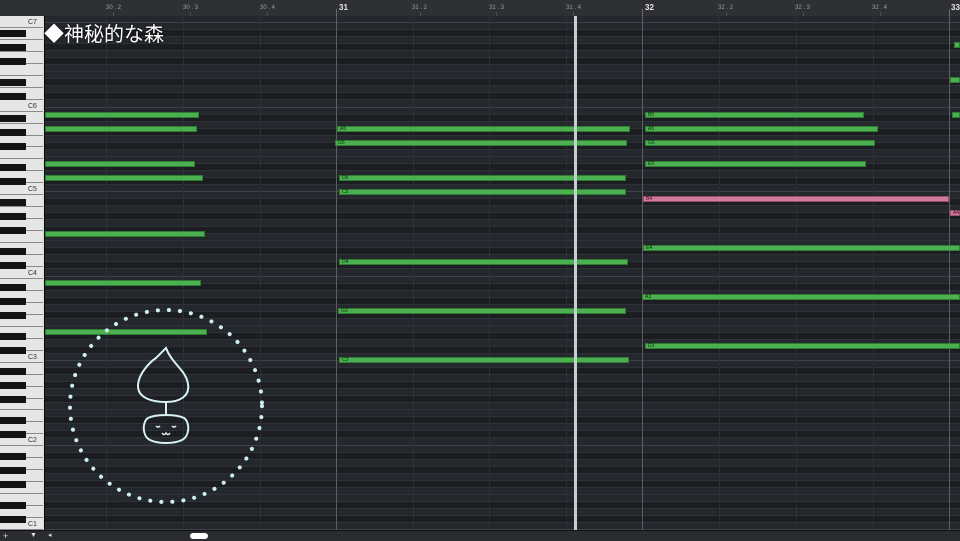 The image size is (960, 541). What do you see at coordinates (483, 262) in the screenshot?
I see `midi-note: D4` at bounding box center [483, 262].